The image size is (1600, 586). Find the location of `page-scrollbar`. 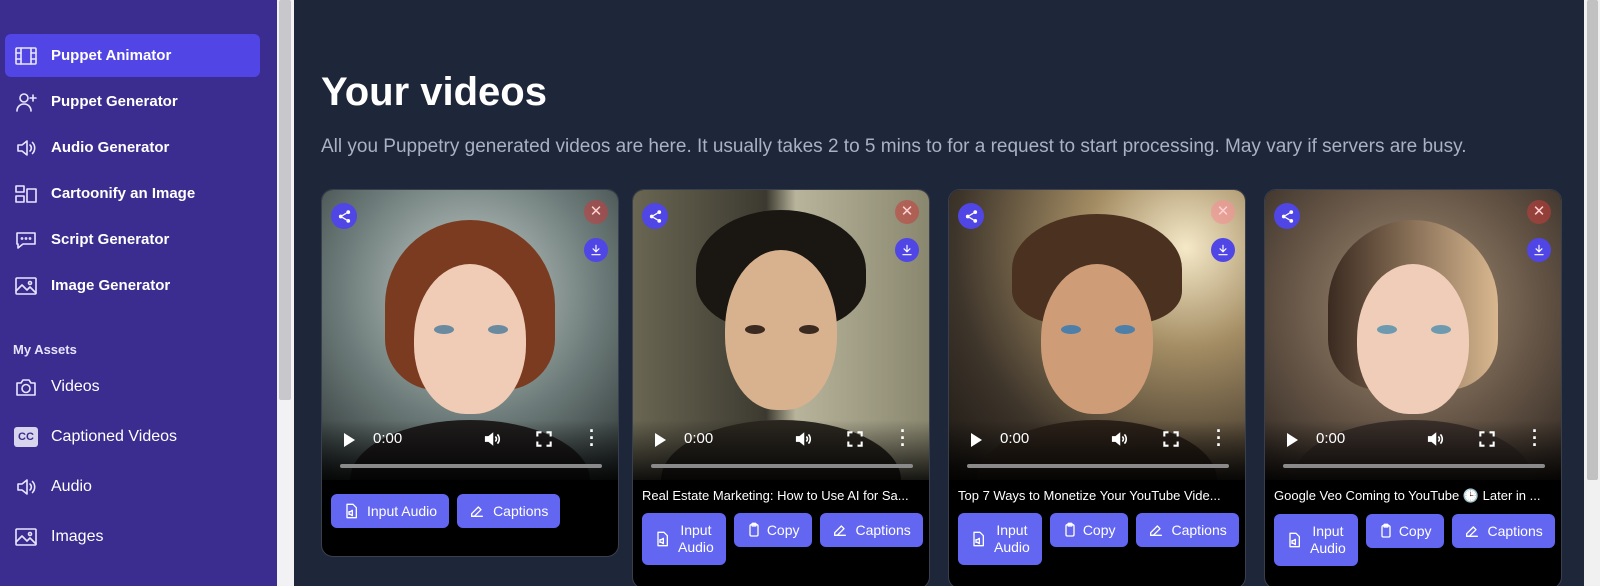

page-scrollbar is located at coordinates (1592, 293).